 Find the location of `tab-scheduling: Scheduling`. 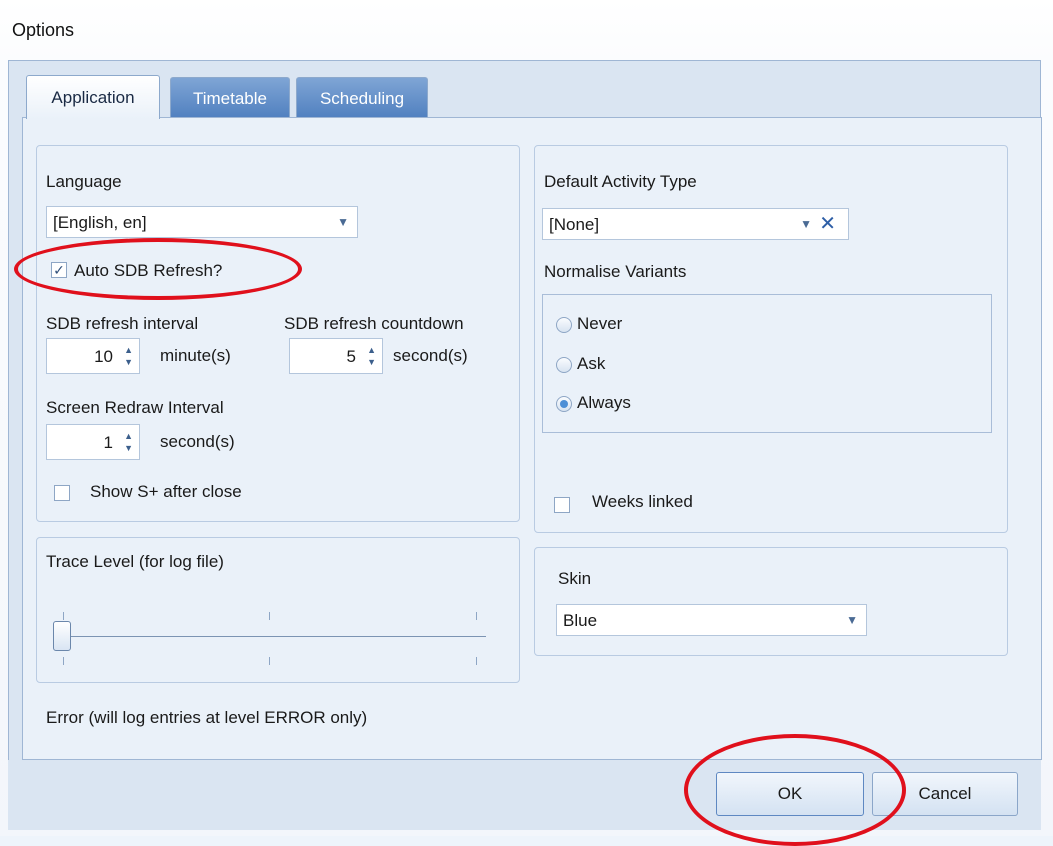

tab-scheduling: Scheduling is located at coordinates (362, 98).